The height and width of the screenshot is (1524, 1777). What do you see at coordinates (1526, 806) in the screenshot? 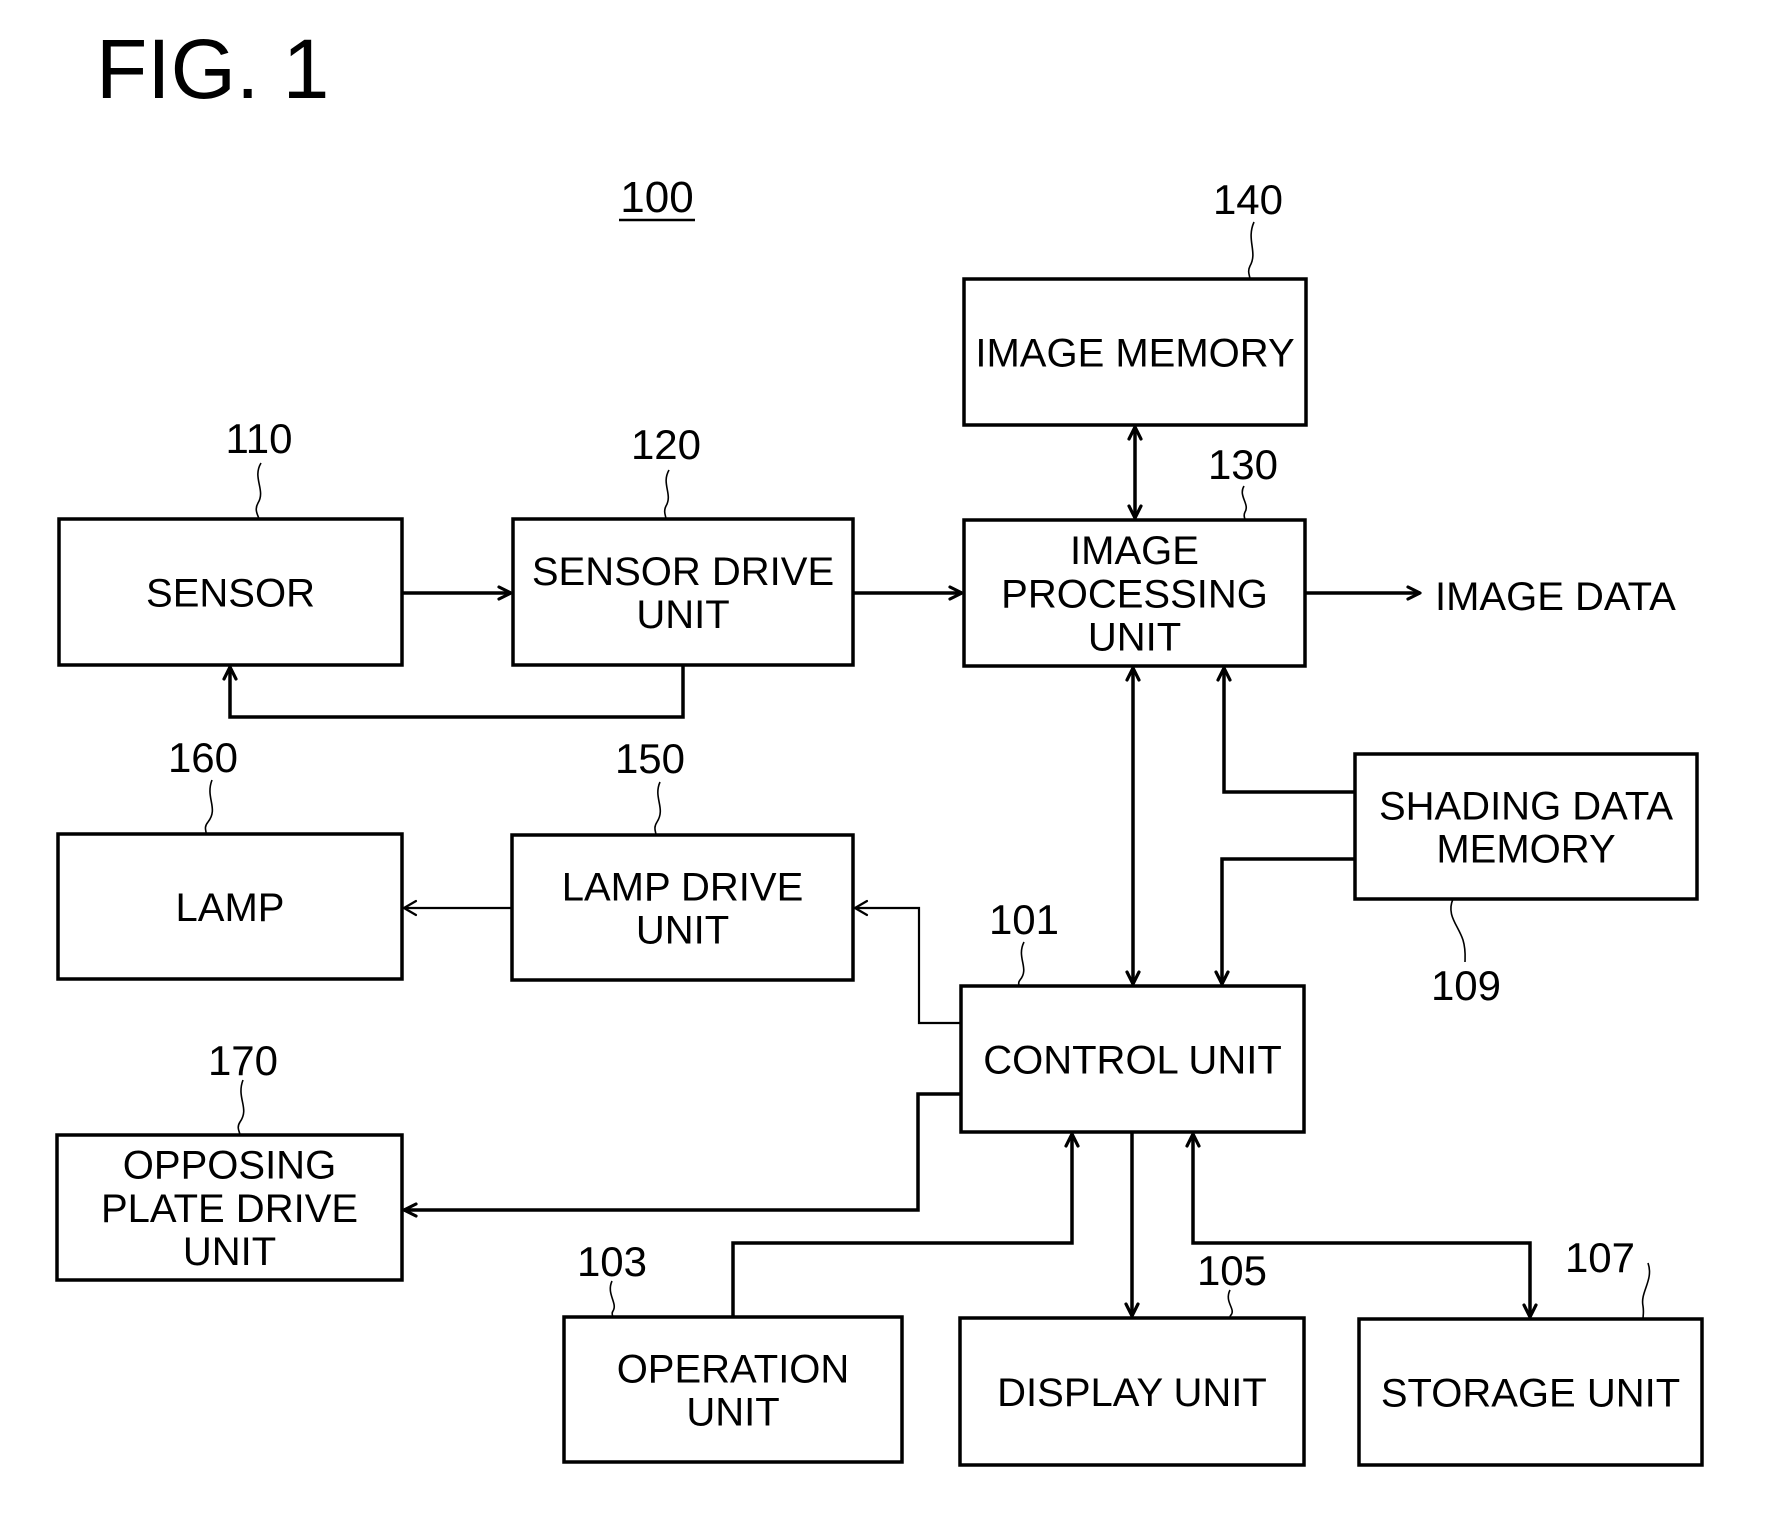
I see `shading-memory-label-line: SHADING DATA` at bounding box center [1526, 806].